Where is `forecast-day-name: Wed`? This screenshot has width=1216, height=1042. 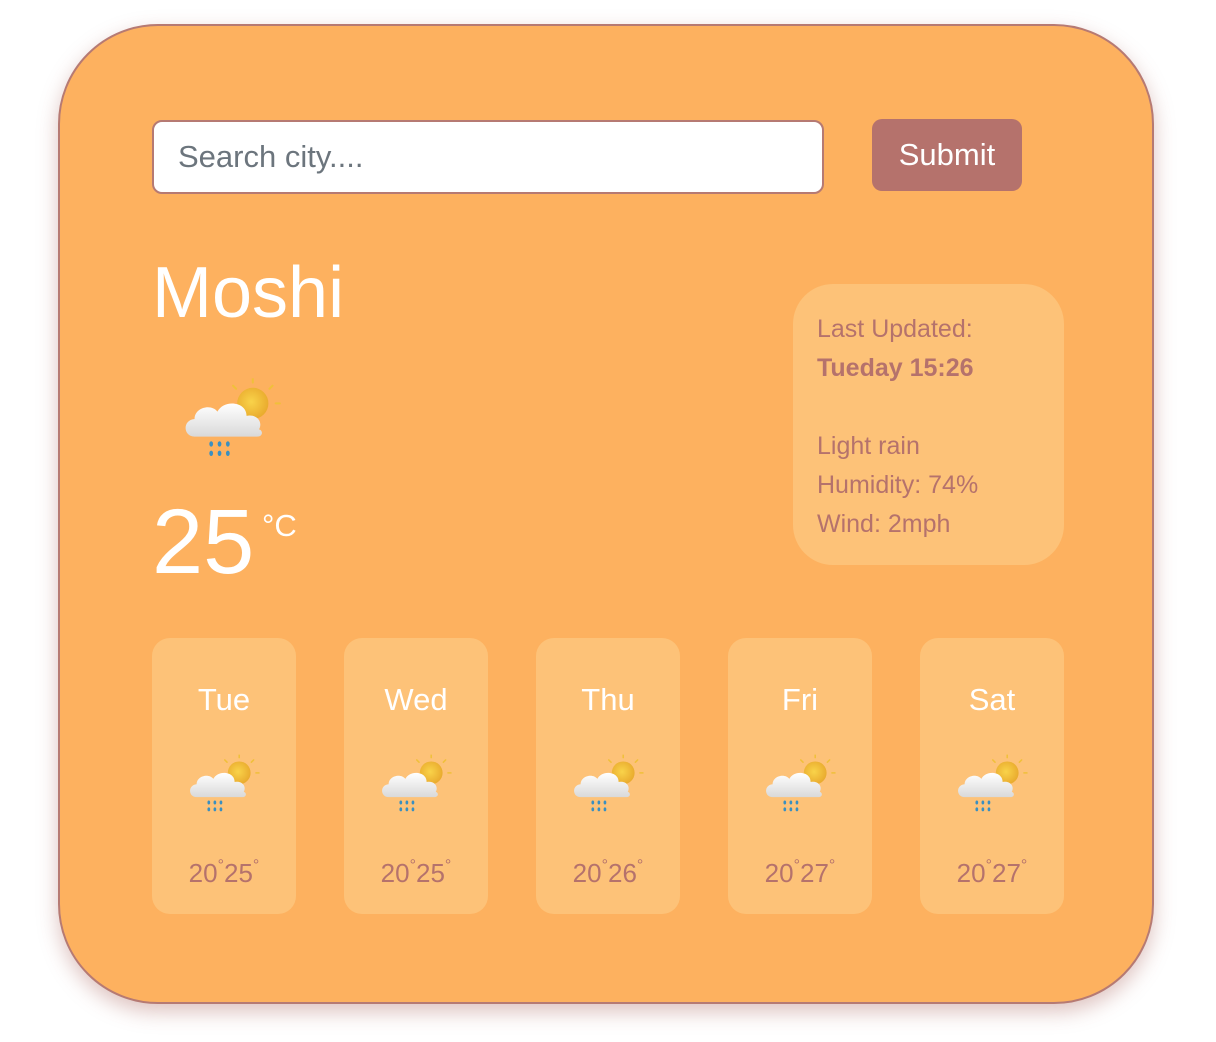 forecast-day-name: Wed is located at coordinates (416, 699).